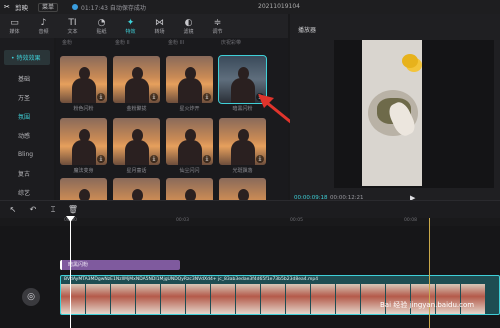 Image resolution: width=500 pixels, height=328 pixels. Describe the element at coordinates (72, 31) in the screenshot. I see `tab-label: 文本` at that location.